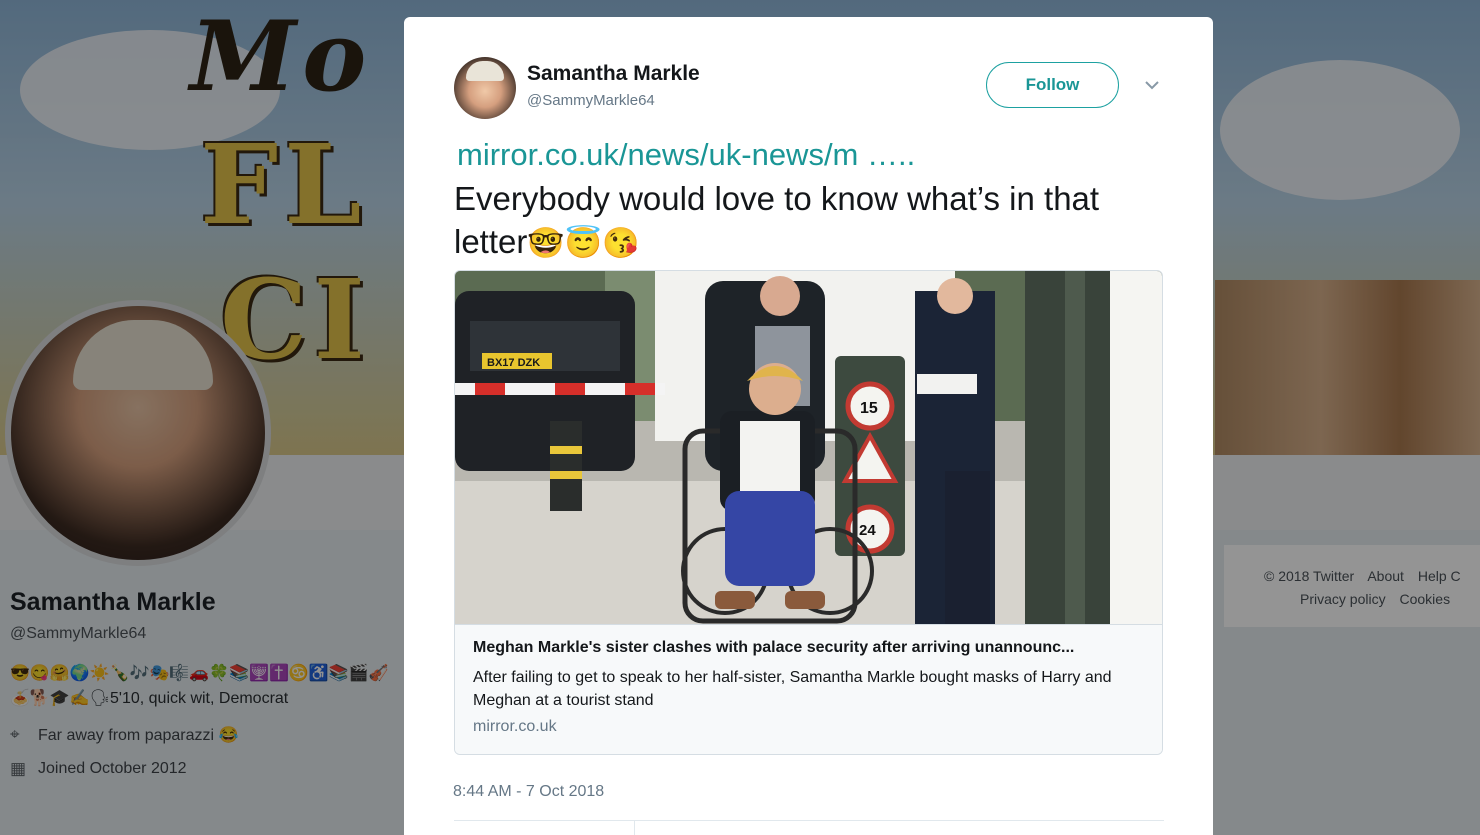  I want to click on card-sign-number: 24, so click(867, 530).